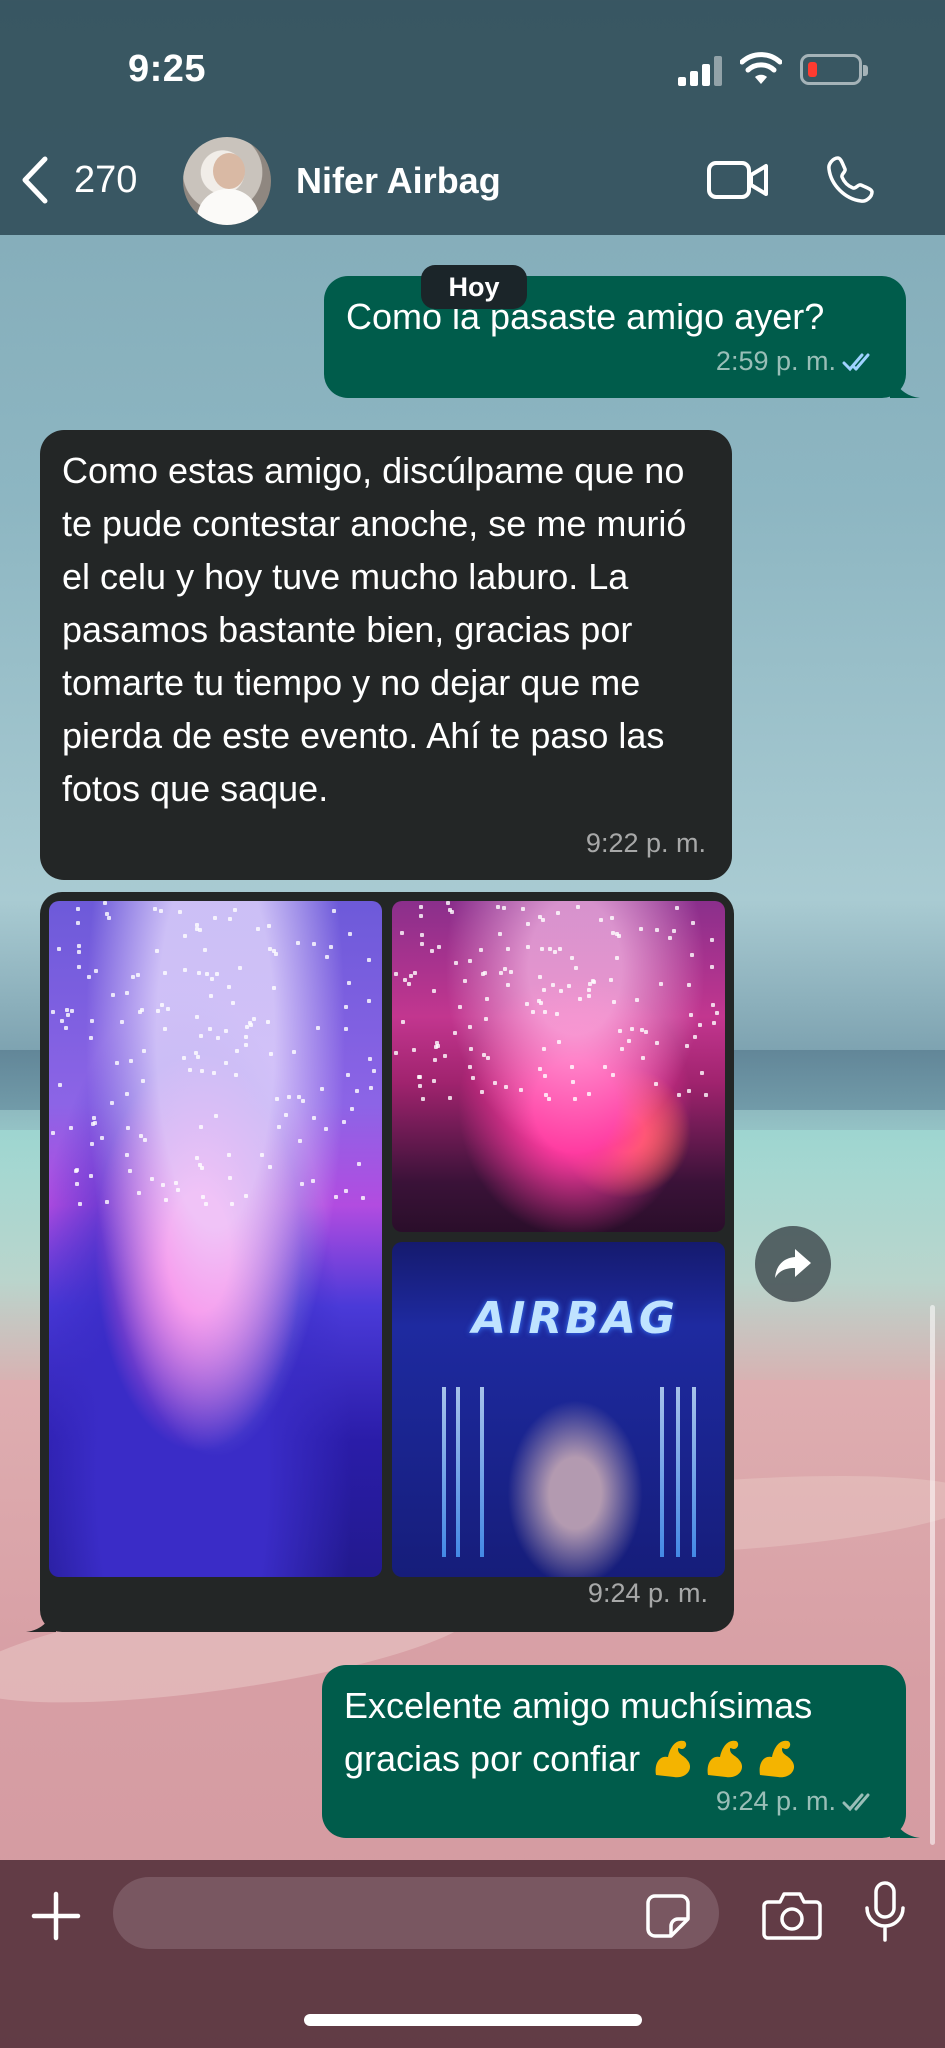 The width and height of the screenshot is (945, 2048). Describe the element at coordinates (793, 1264) in the screenshot. I see `forward-button` at that location.